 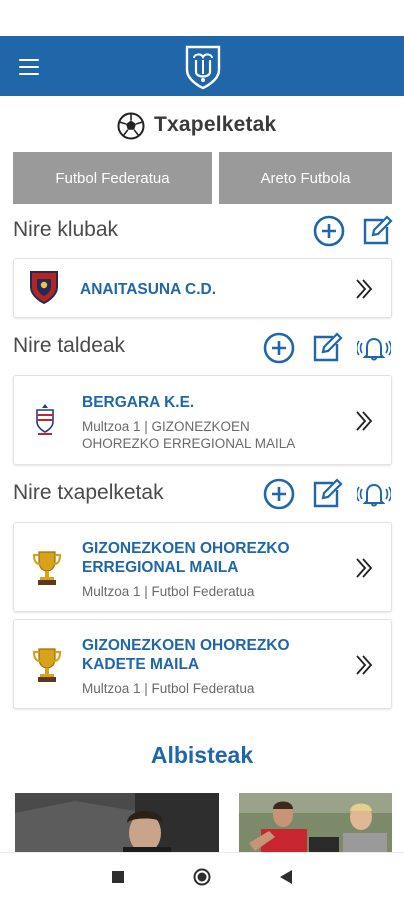 I want to click on status-bar, so click(x=202, y=18).